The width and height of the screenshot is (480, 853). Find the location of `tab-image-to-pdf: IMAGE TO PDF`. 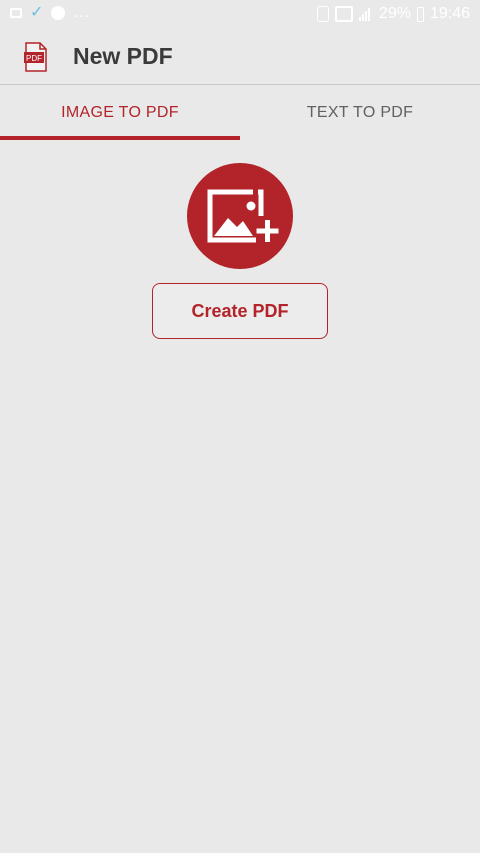

tab-image-to-pdf: IMAGE TO PDF is located at coordinates (120, 112).